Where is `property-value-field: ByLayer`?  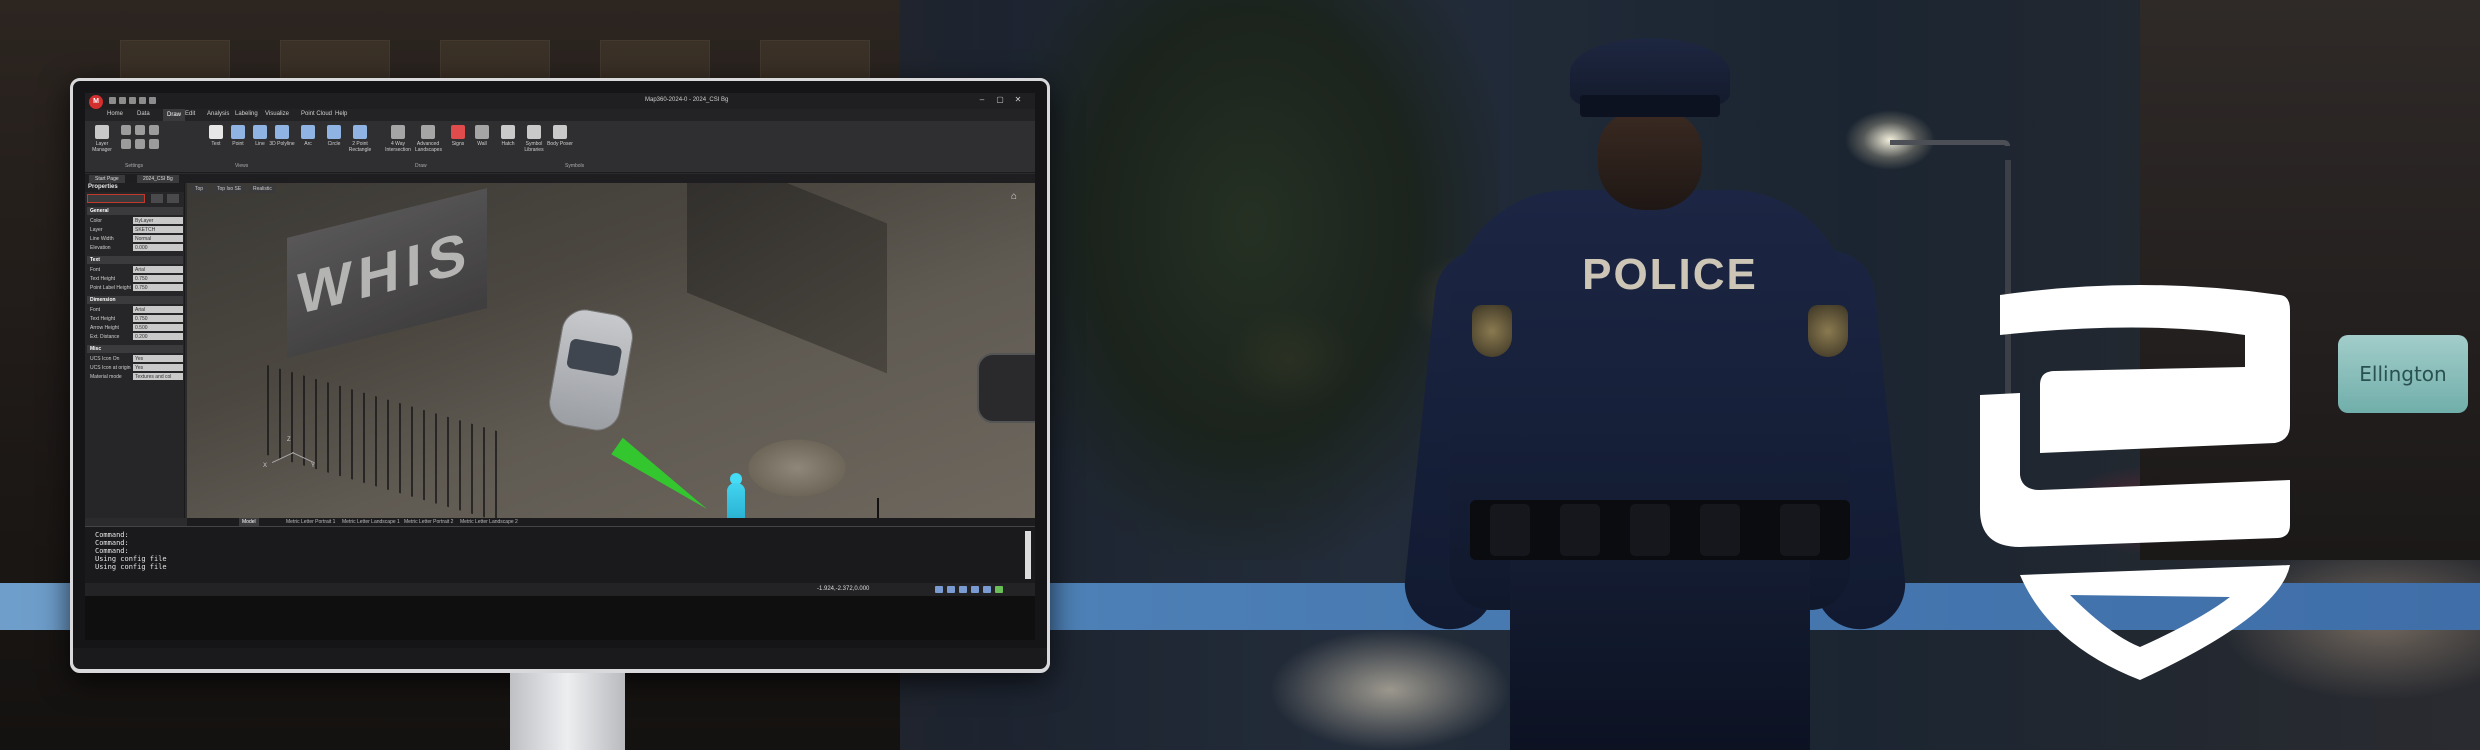 property-value-field: ByLayer is located at coordinates (158, 220).